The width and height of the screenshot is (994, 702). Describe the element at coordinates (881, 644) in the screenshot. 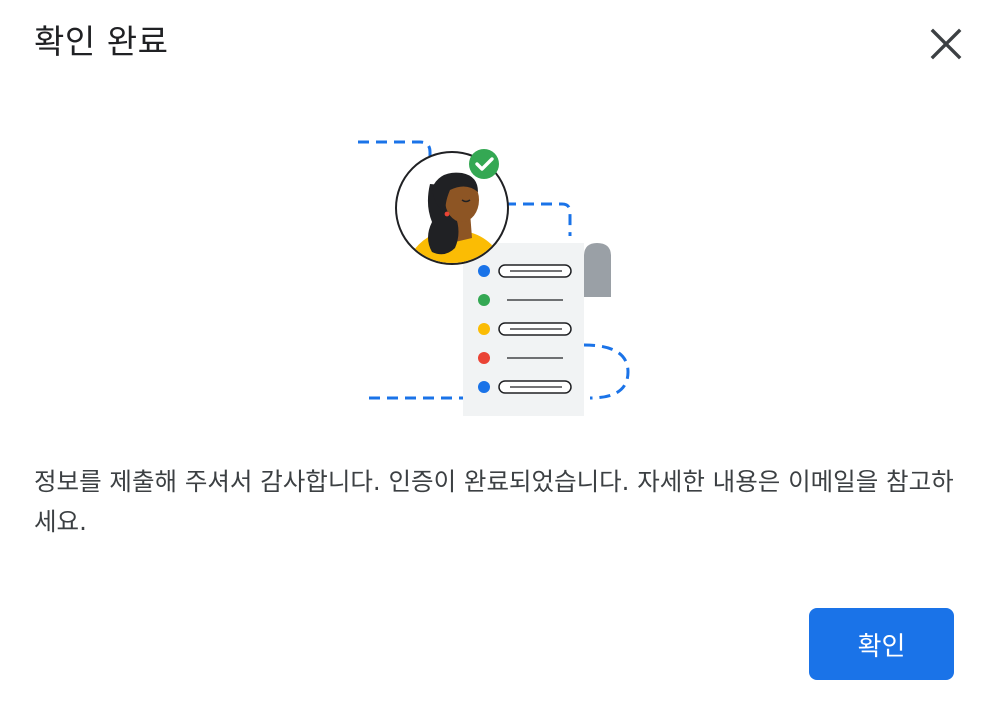

I see `confirm-button: 확인` at that location.